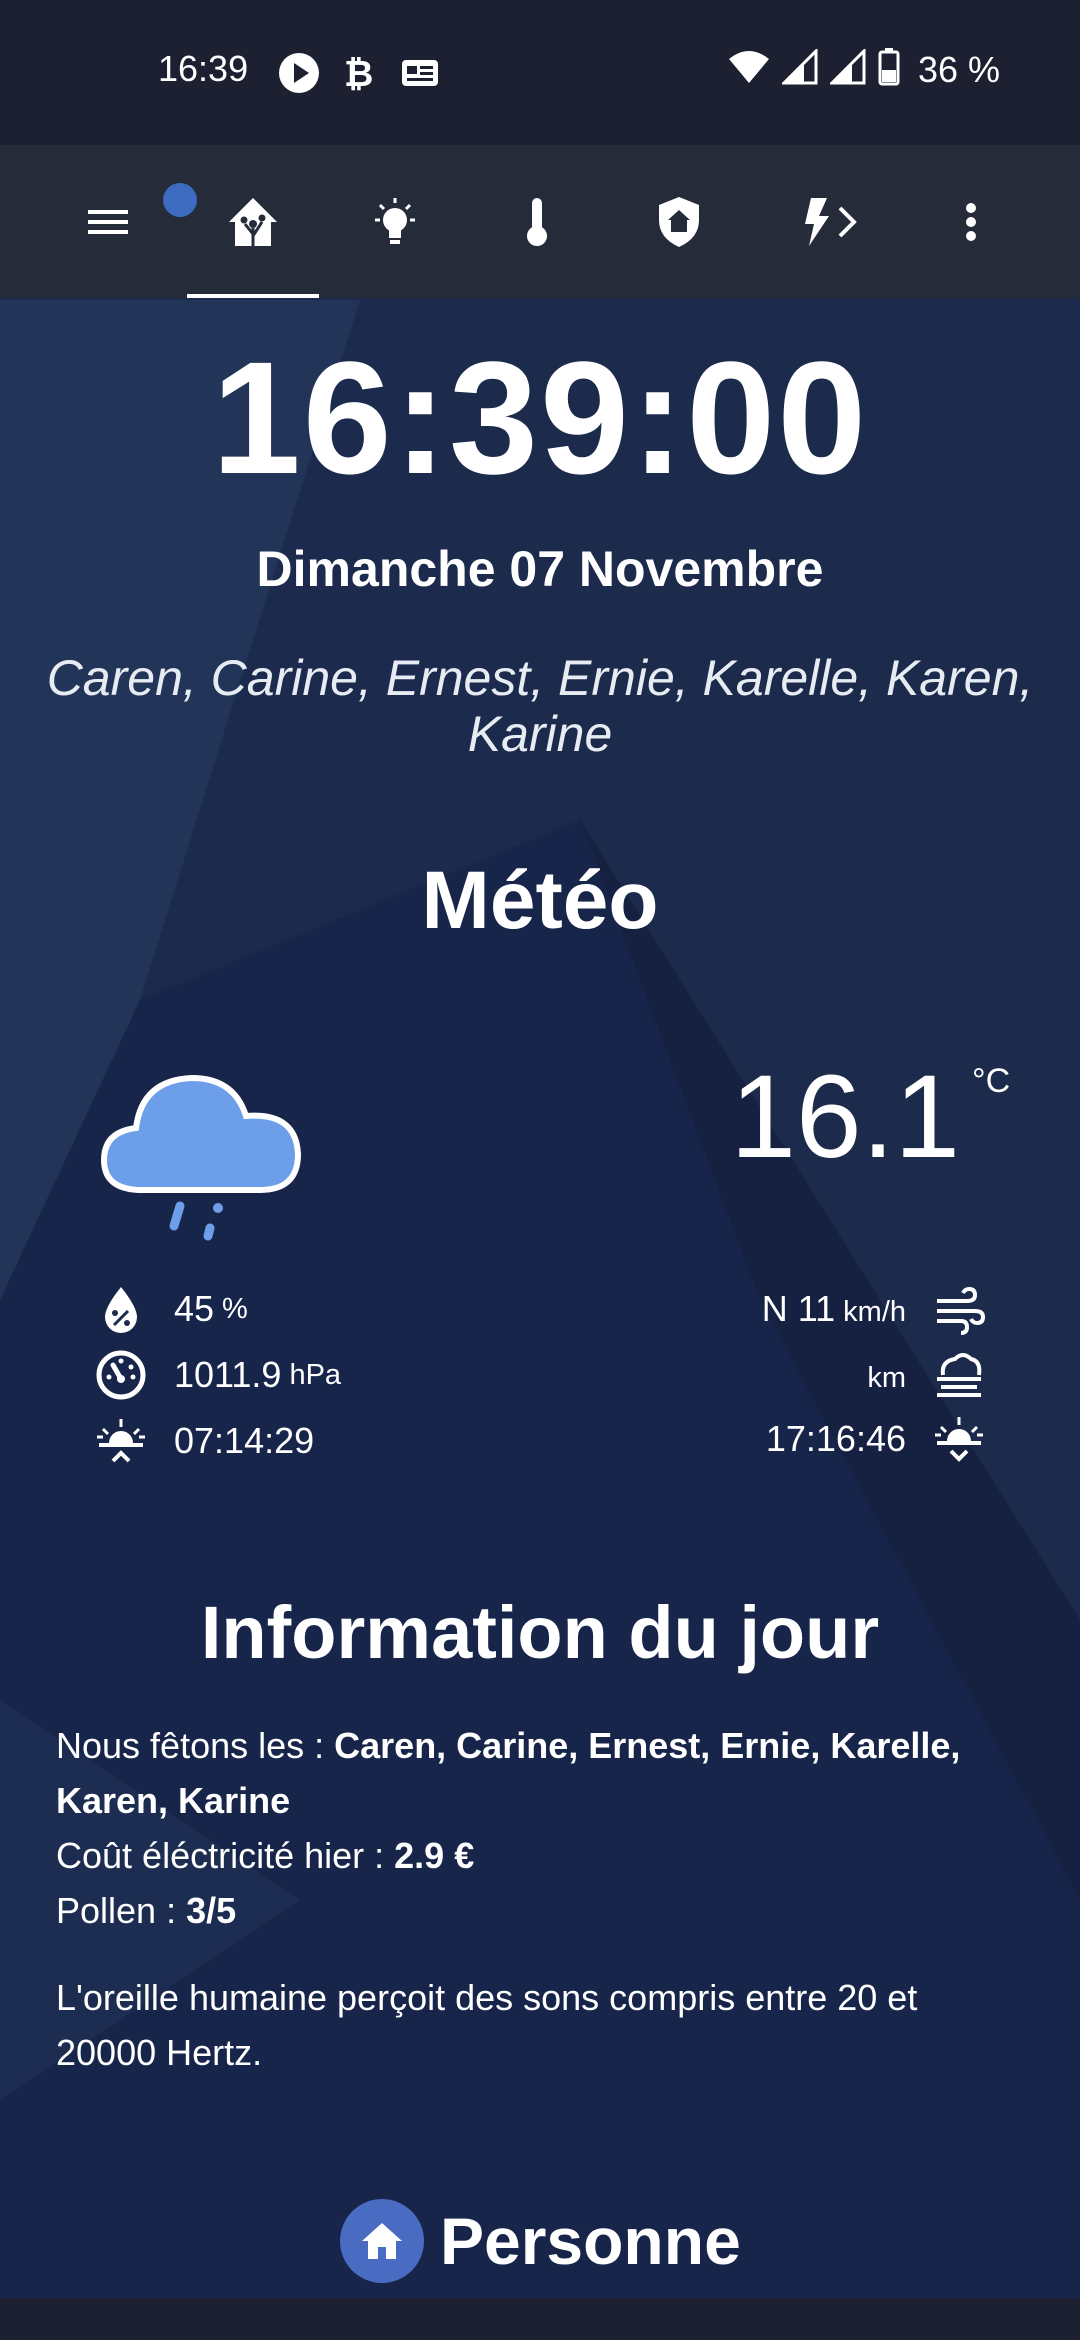  I want to click on overflow-menu-button, so click(971, 221).